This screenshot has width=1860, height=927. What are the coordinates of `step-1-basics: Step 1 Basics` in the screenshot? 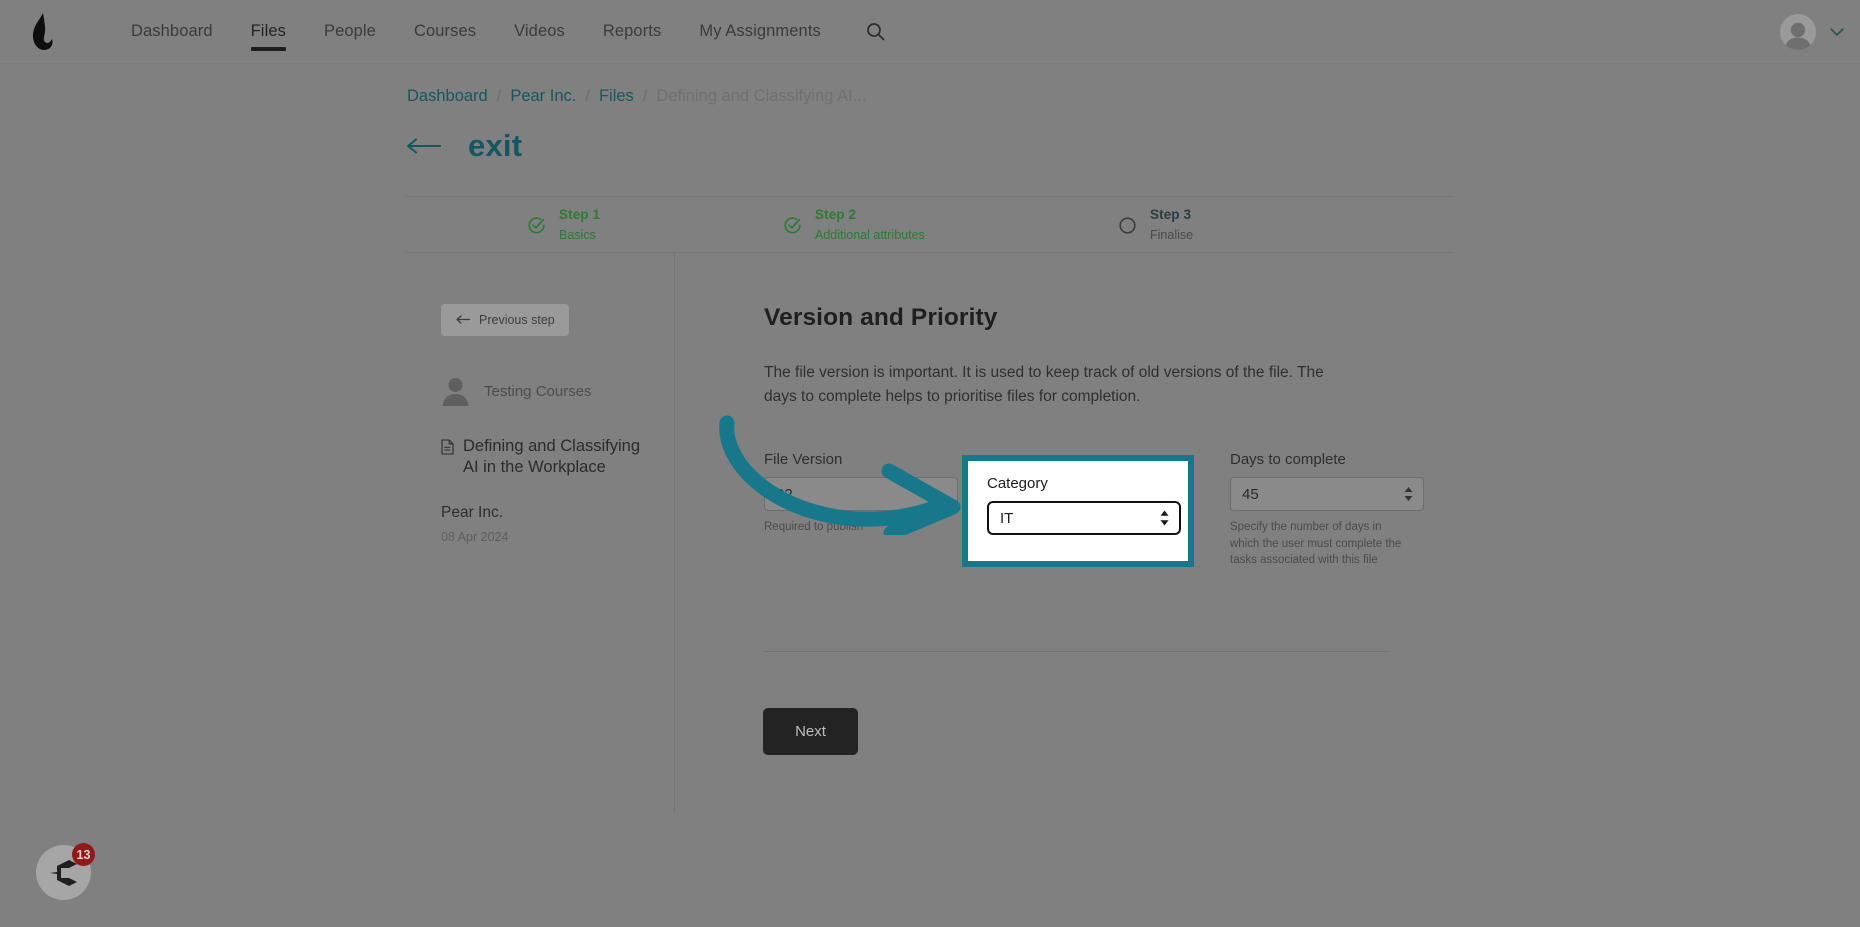 It's located at (566, 224).